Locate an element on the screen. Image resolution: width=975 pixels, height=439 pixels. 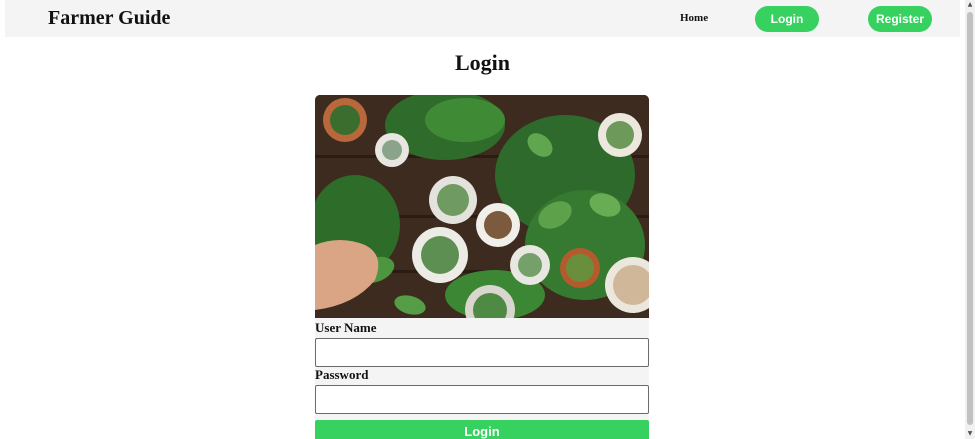
scroll-up-icon: ▲ is located at coordinates (970, 5).